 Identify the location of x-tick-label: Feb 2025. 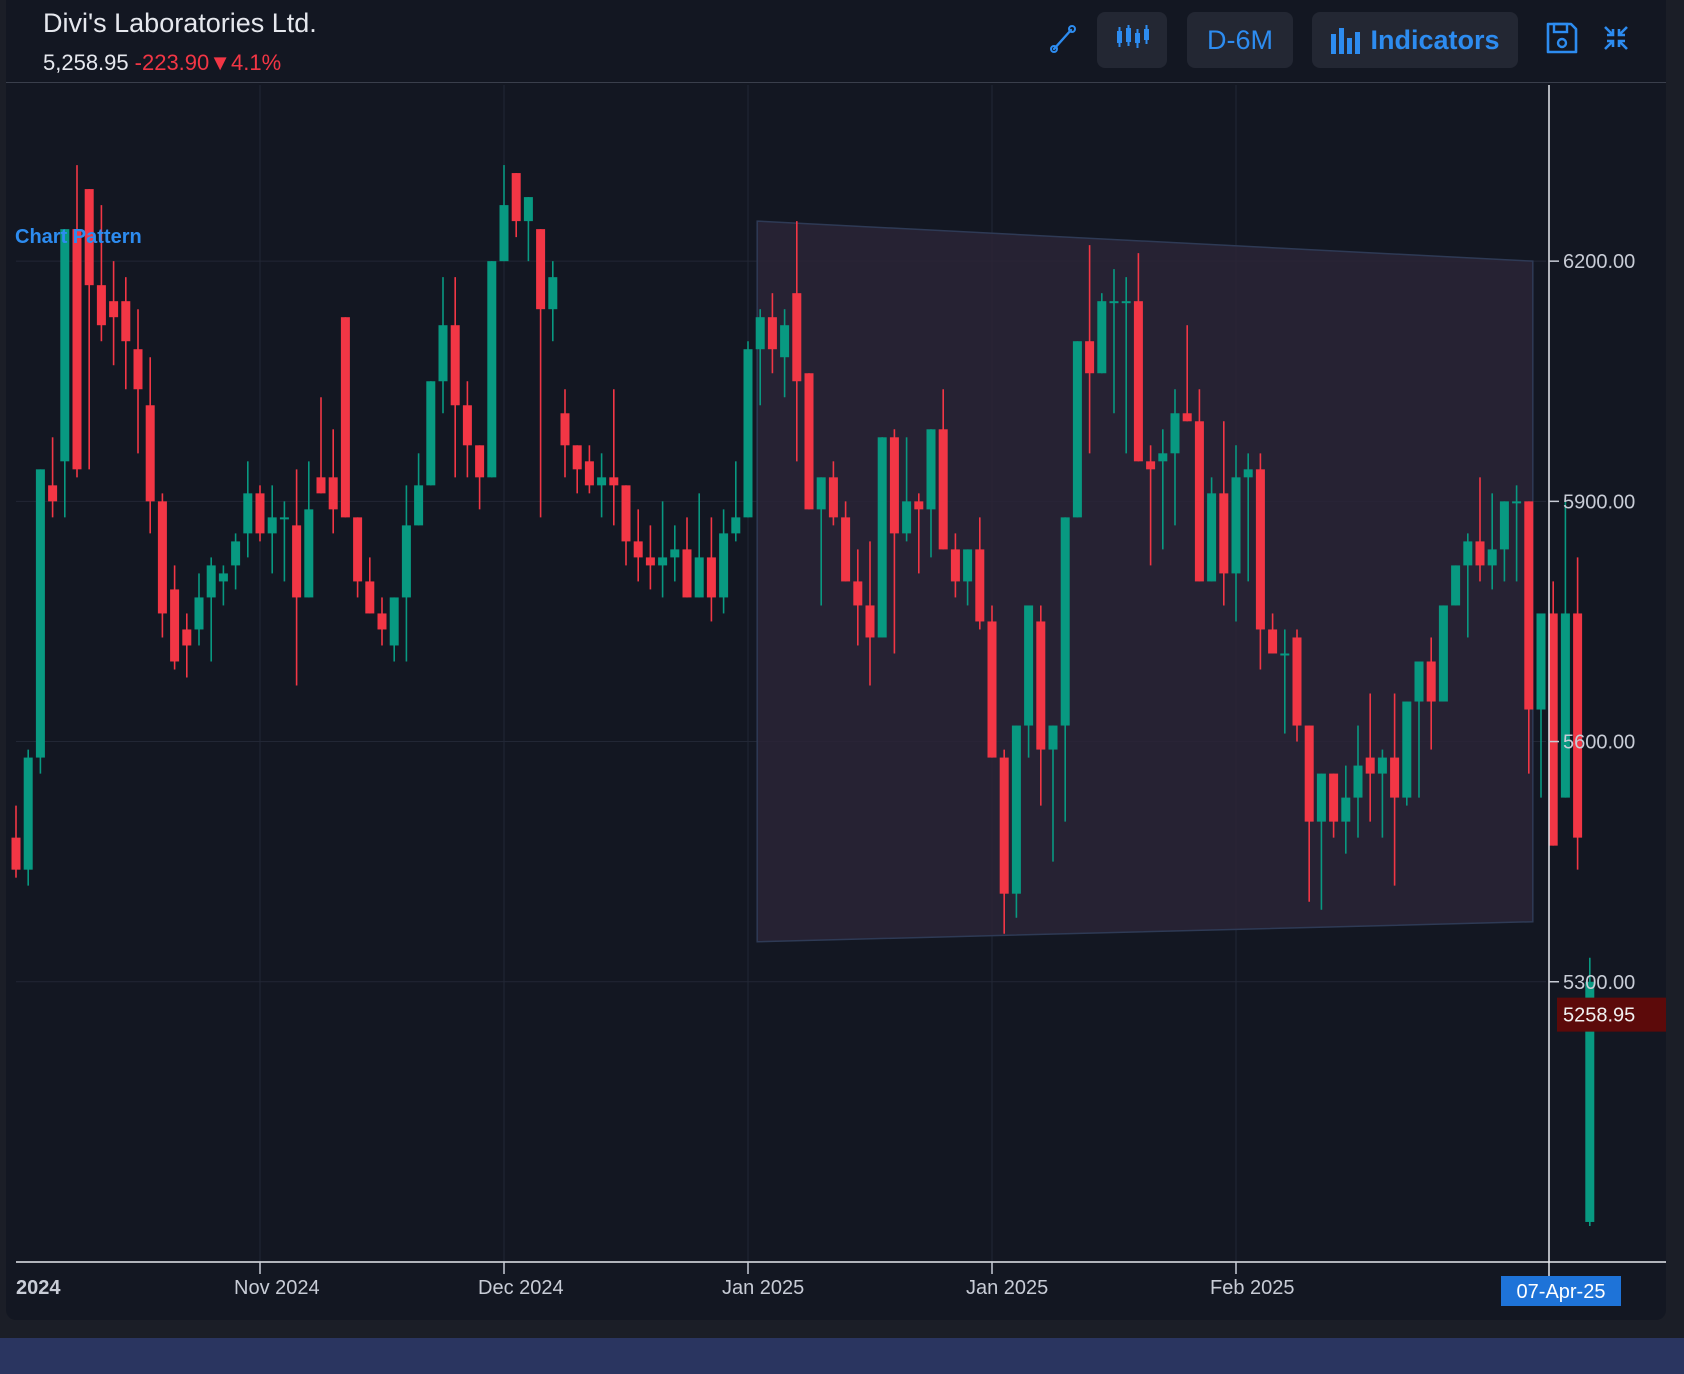
(1252, 1288).